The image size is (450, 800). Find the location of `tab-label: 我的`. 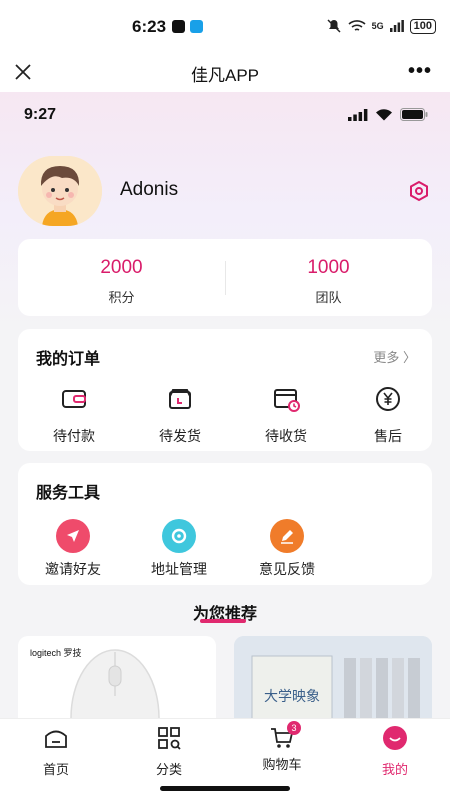

tab-label: 我的 is located at coordinates (394, 769).